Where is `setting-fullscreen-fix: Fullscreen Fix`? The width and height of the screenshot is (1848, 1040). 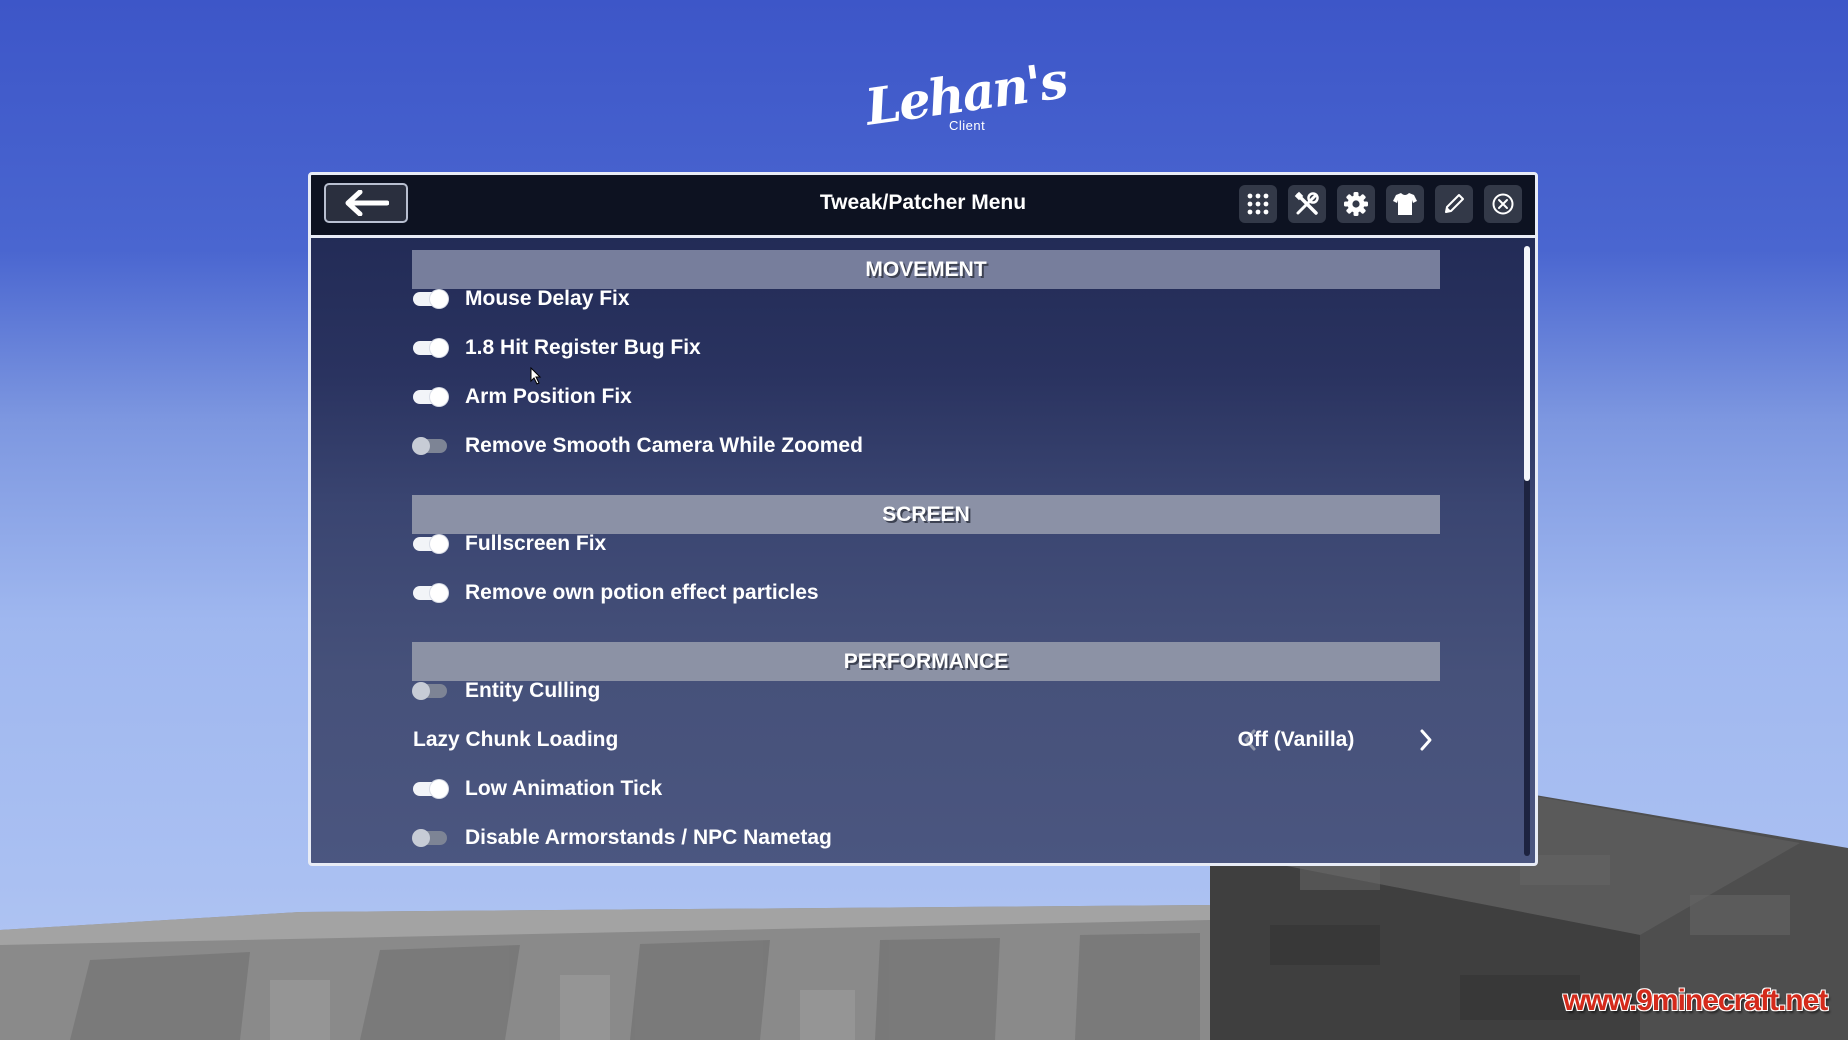 setting-fullscreen-fix: Fullscreen Fix is located at coordinates (509, 544).